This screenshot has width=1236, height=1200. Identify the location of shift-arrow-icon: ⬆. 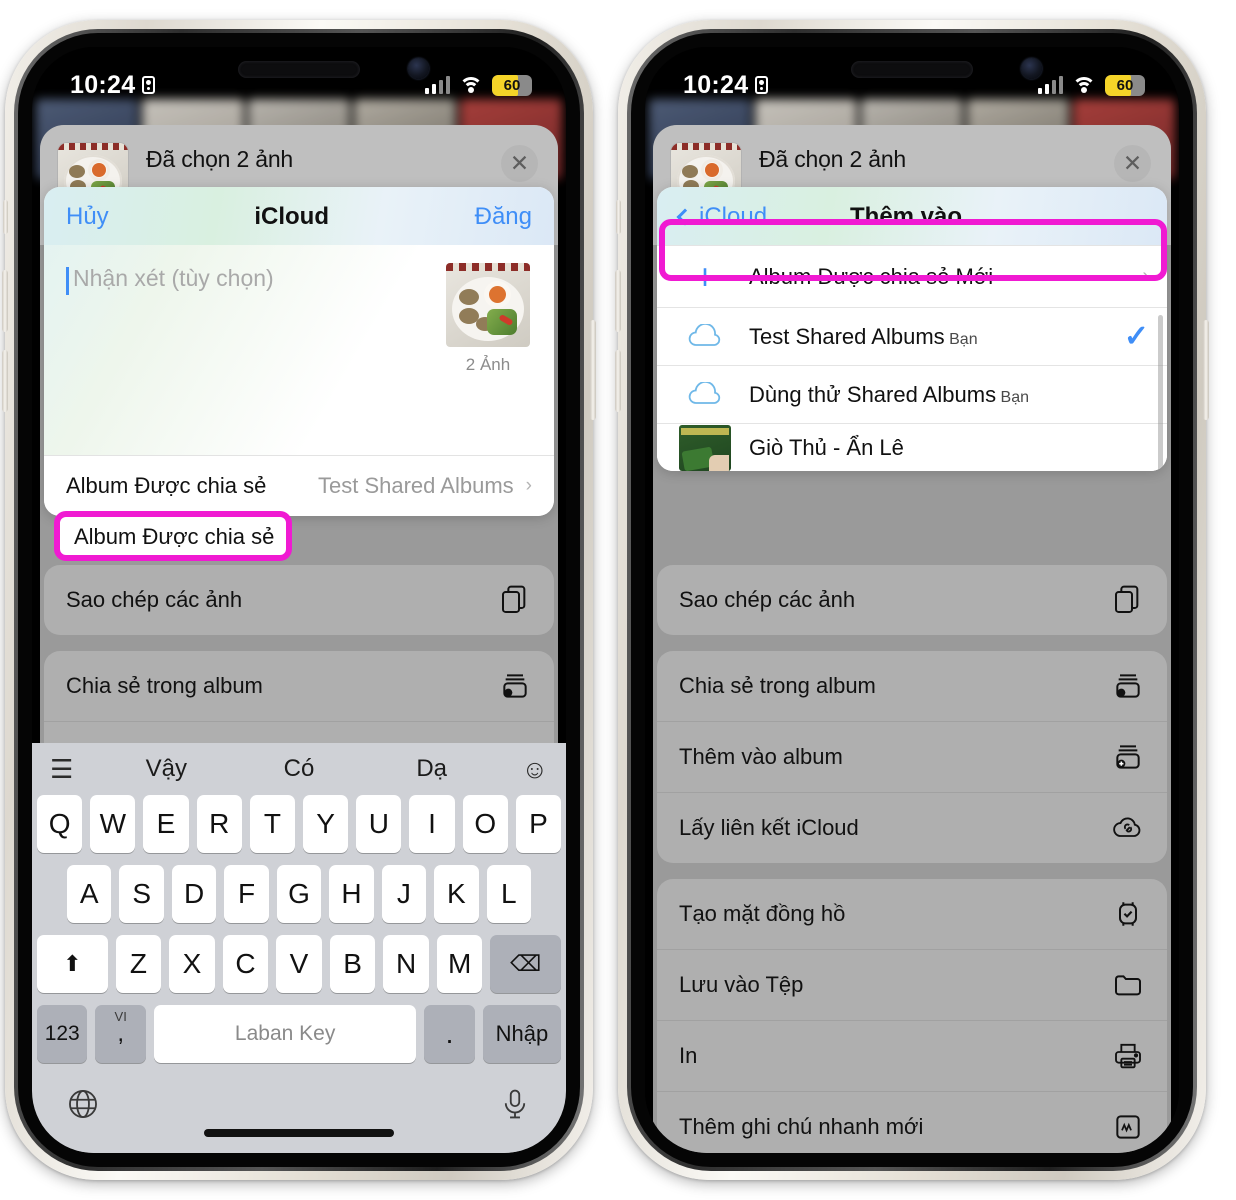
(72, 964).